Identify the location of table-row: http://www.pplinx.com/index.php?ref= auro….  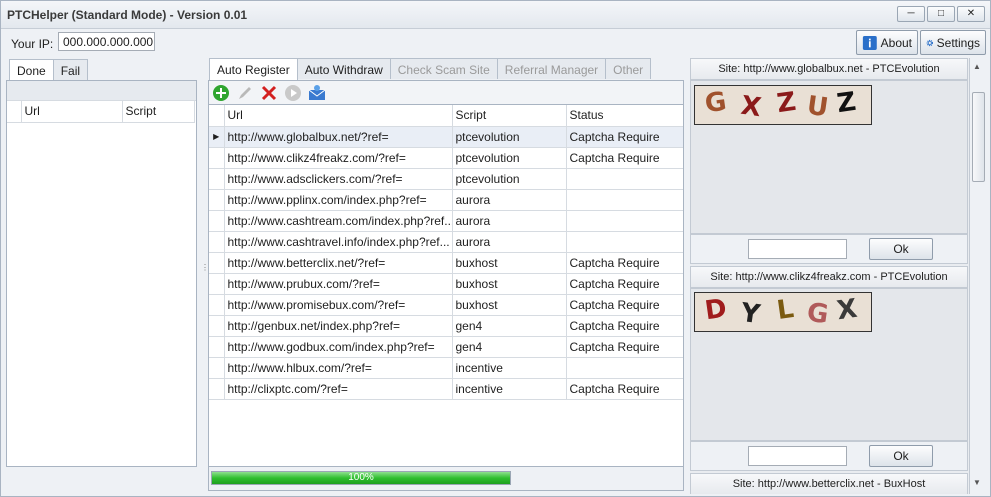
(446, 200).